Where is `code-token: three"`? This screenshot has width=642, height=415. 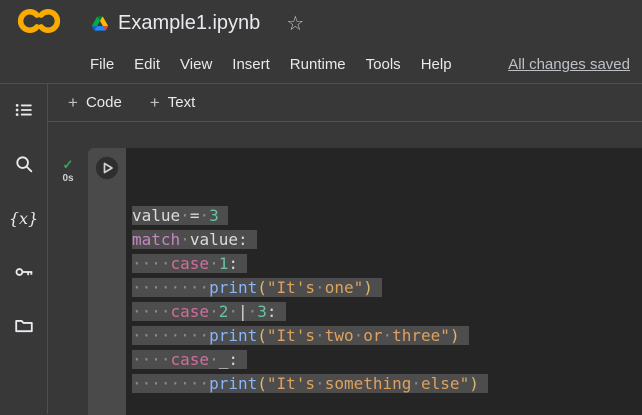 code-token: three" is located at coordinates (421, 335).